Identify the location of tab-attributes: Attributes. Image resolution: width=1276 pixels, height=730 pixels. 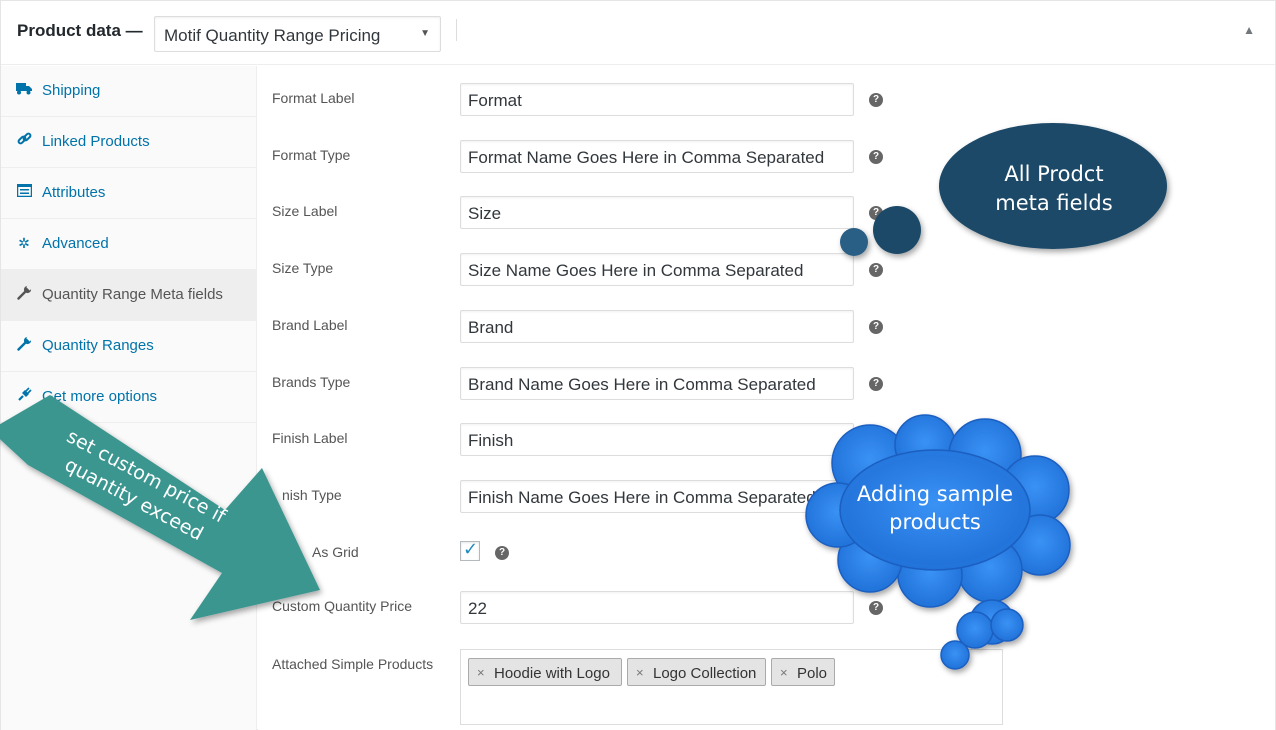
(128, 193).